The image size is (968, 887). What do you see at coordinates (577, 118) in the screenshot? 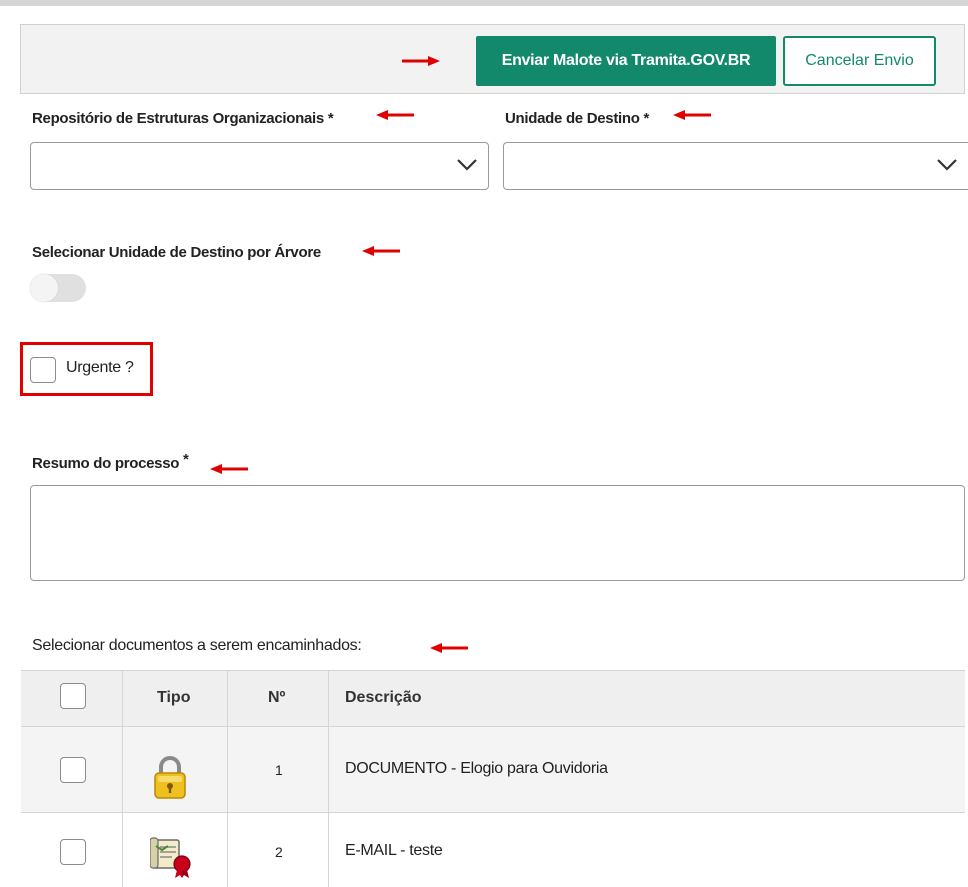
I see `unidade-destino-label: Unidade de Destino *` at bounding box center [577, 118].